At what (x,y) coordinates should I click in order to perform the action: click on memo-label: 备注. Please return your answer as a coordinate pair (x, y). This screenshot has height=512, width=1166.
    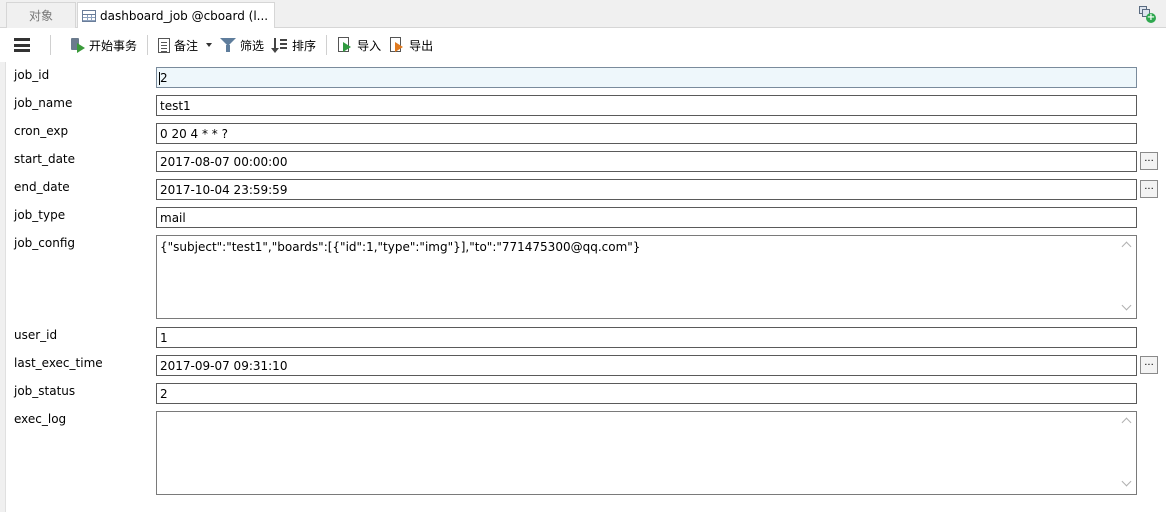
    Looking at the image, I should click on (186, 45).